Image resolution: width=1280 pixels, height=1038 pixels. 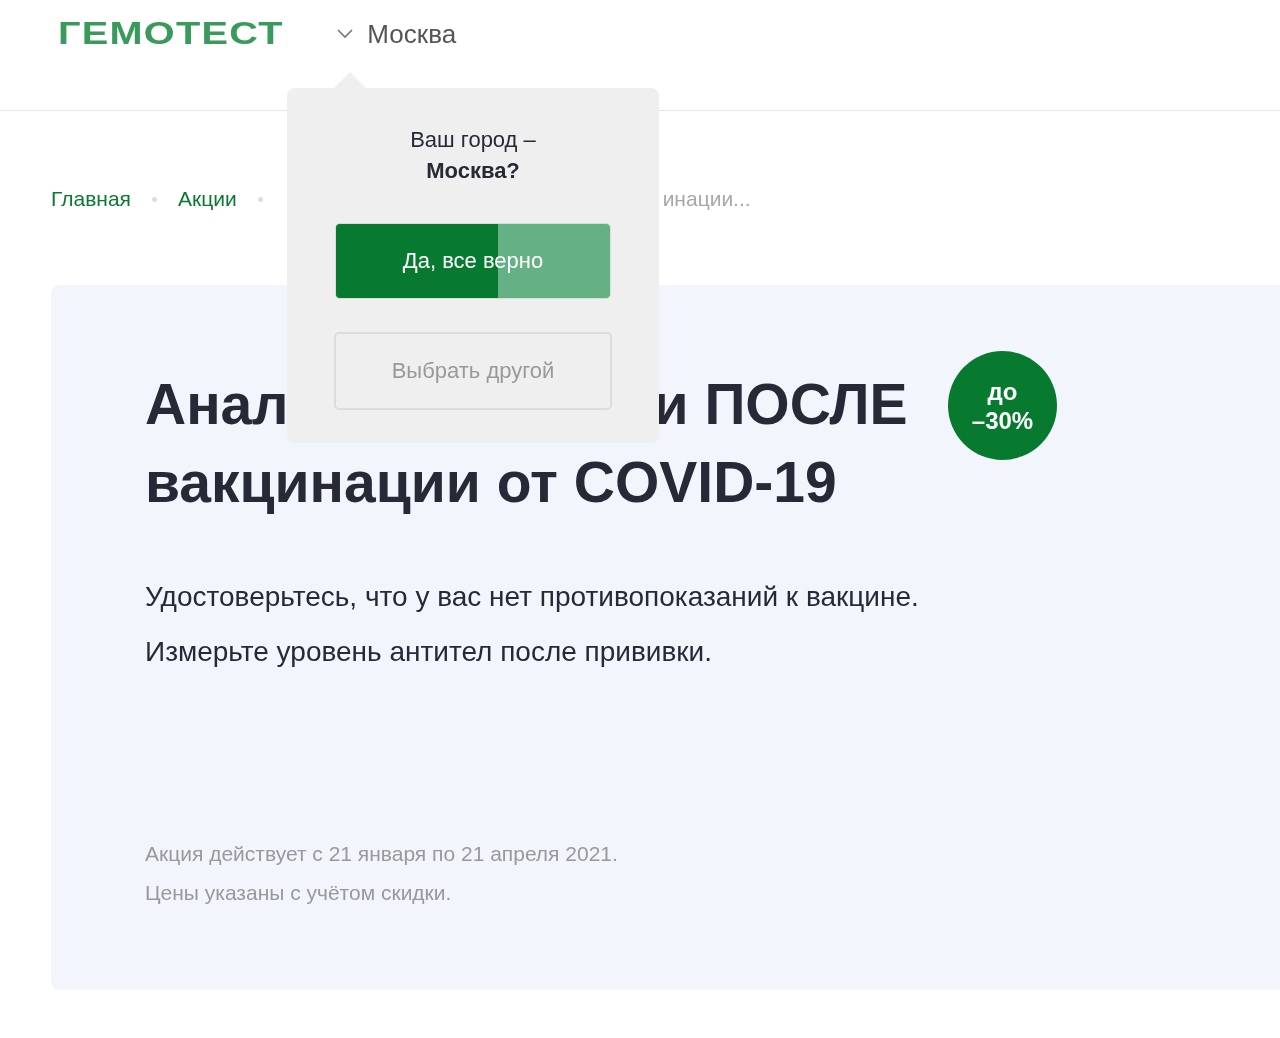 I want to click on promo-note: Акция действует с 21 января по 21 апреля 2021., so click(x=382, y=854).